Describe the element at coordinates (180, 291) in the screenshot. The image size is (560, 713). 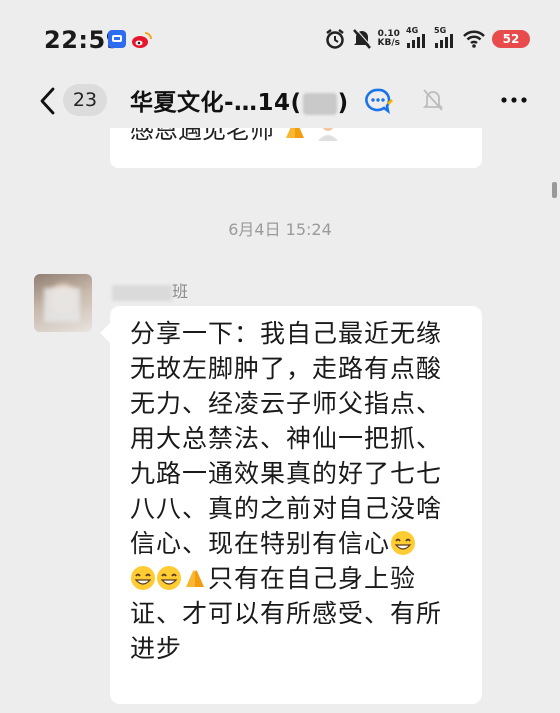
I see `sender-name-suffix: 班` at that location.